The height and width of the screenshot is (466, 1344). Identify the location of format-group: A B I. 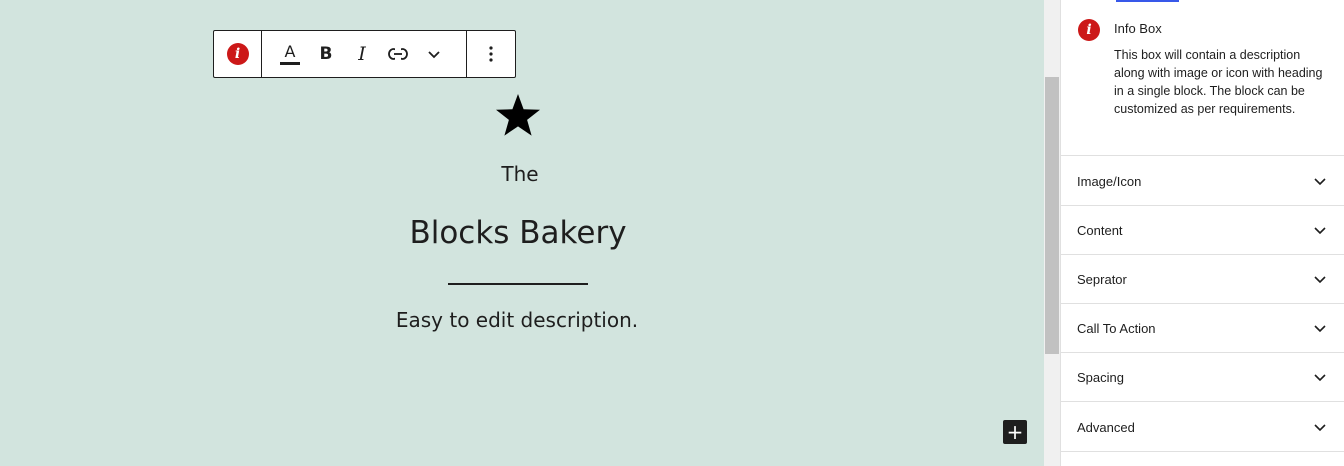
(364, 54).